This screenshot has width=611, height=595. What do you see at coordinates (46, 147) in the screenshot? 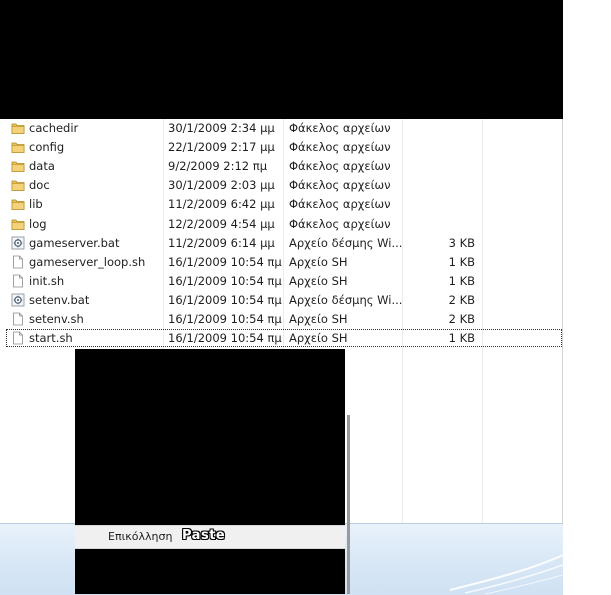
I see `file-name: config` at bounding box center [46, 147].